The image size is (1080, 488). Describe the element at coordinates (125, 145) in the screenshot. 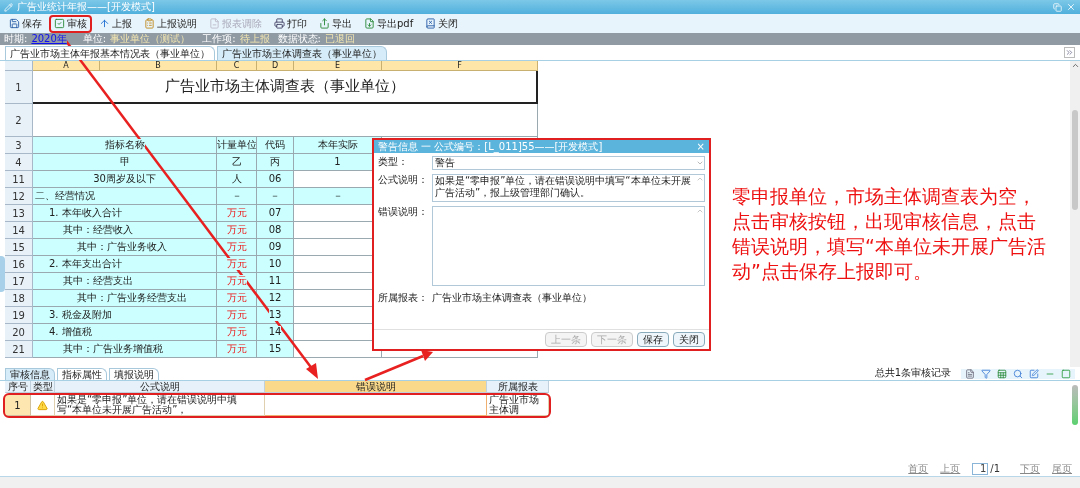

I see `table-cell: 指标名称` at that location.